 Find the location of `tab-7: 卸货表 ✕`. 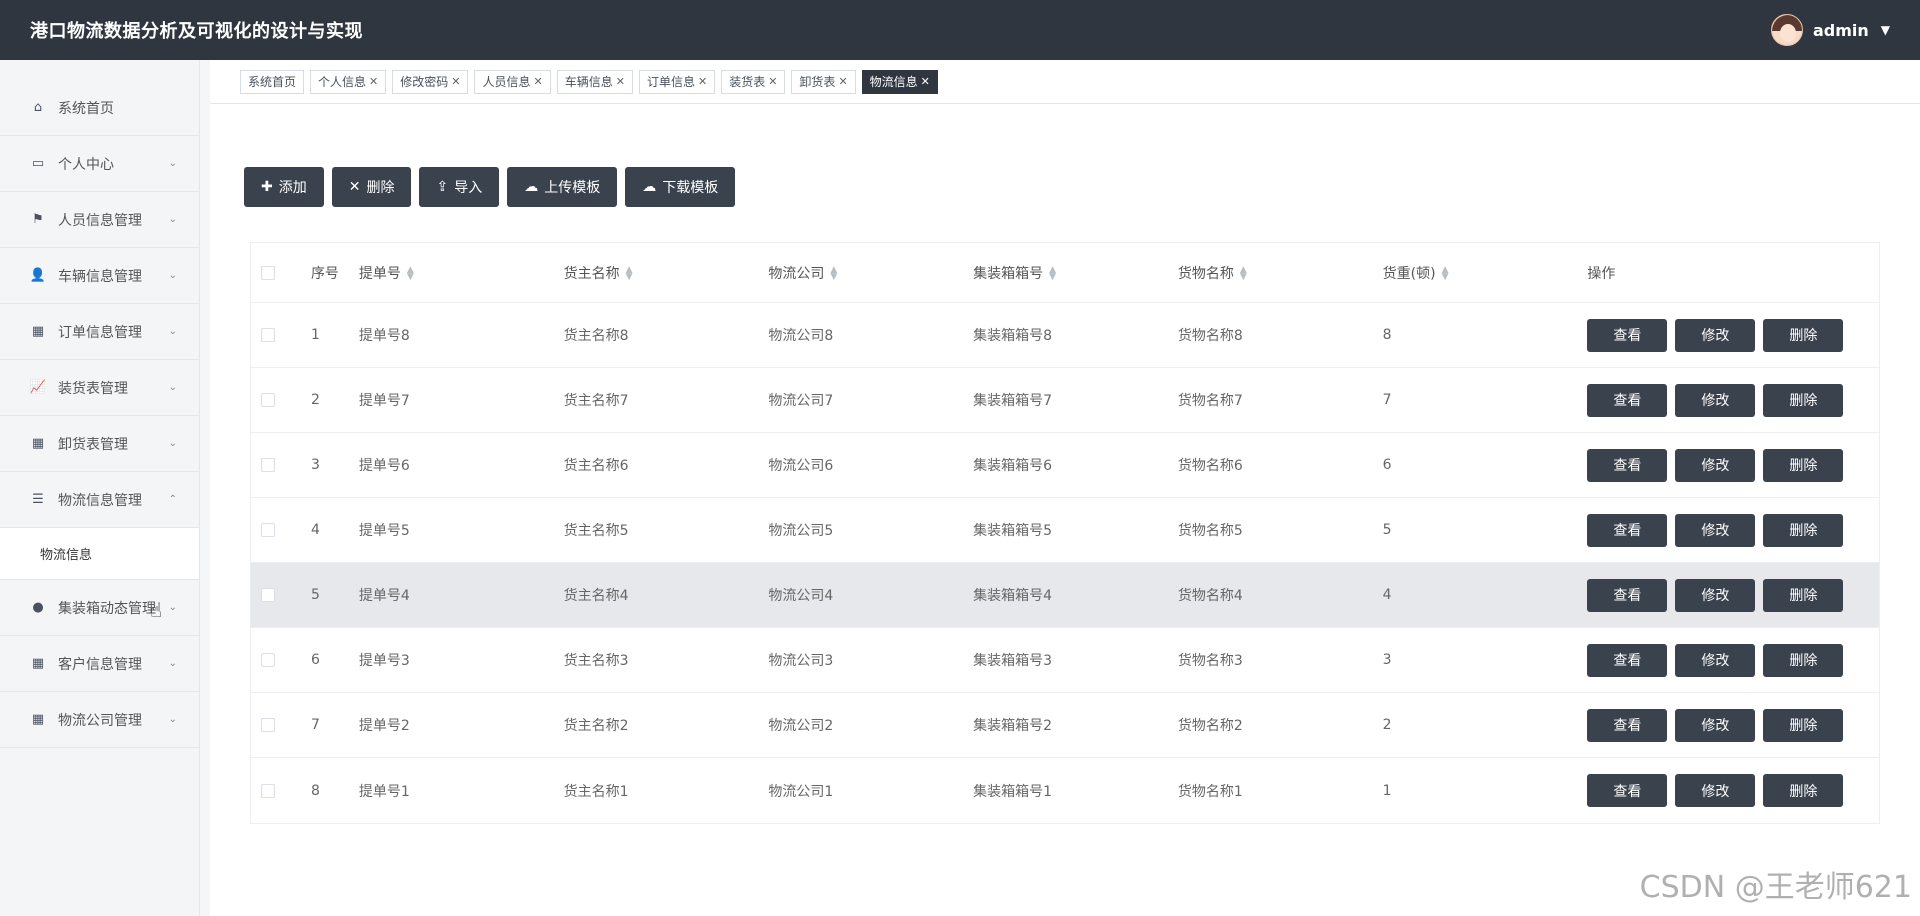

tab-7: 卸货表 ✕ is located at coordinates (823, 81).